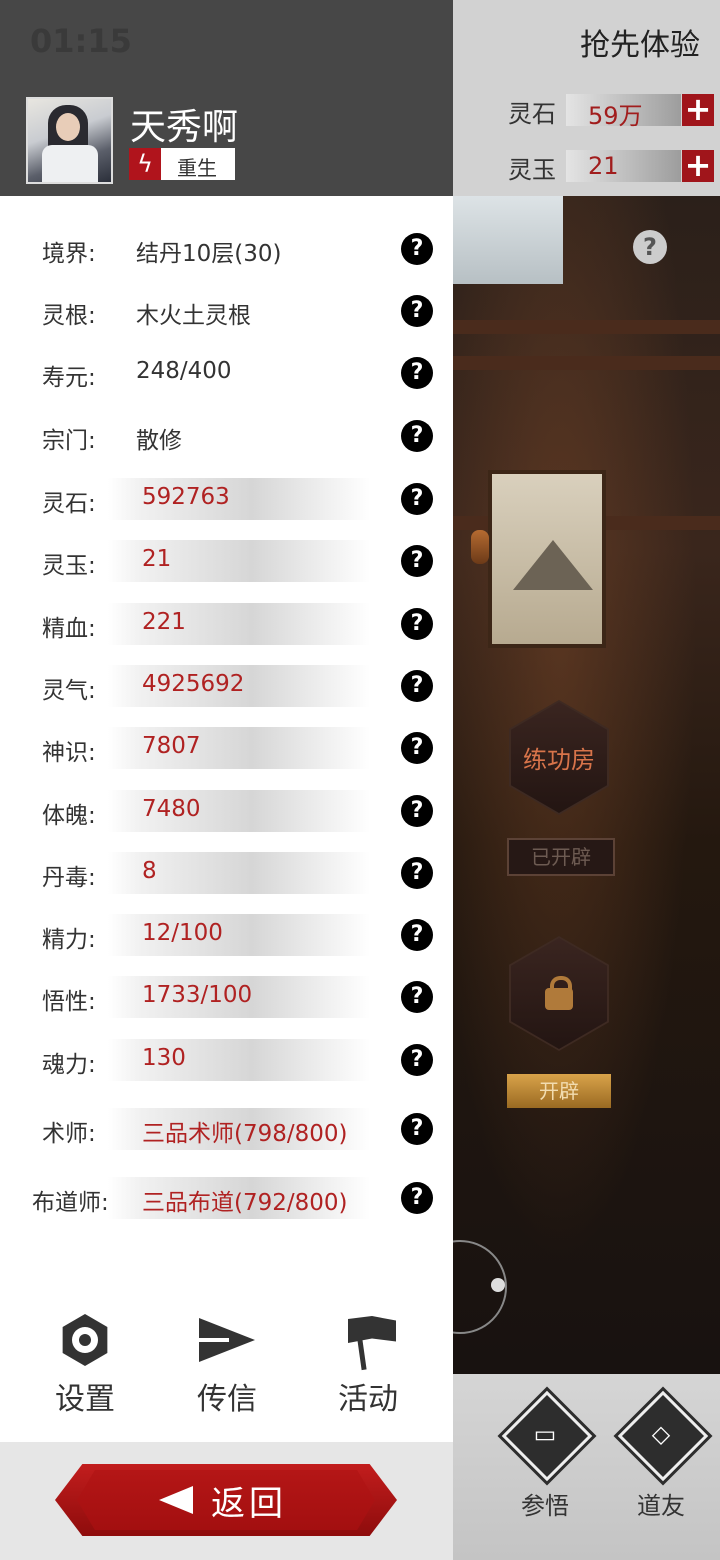  I want to click on stat-value: 248/400, so click(184, 371).